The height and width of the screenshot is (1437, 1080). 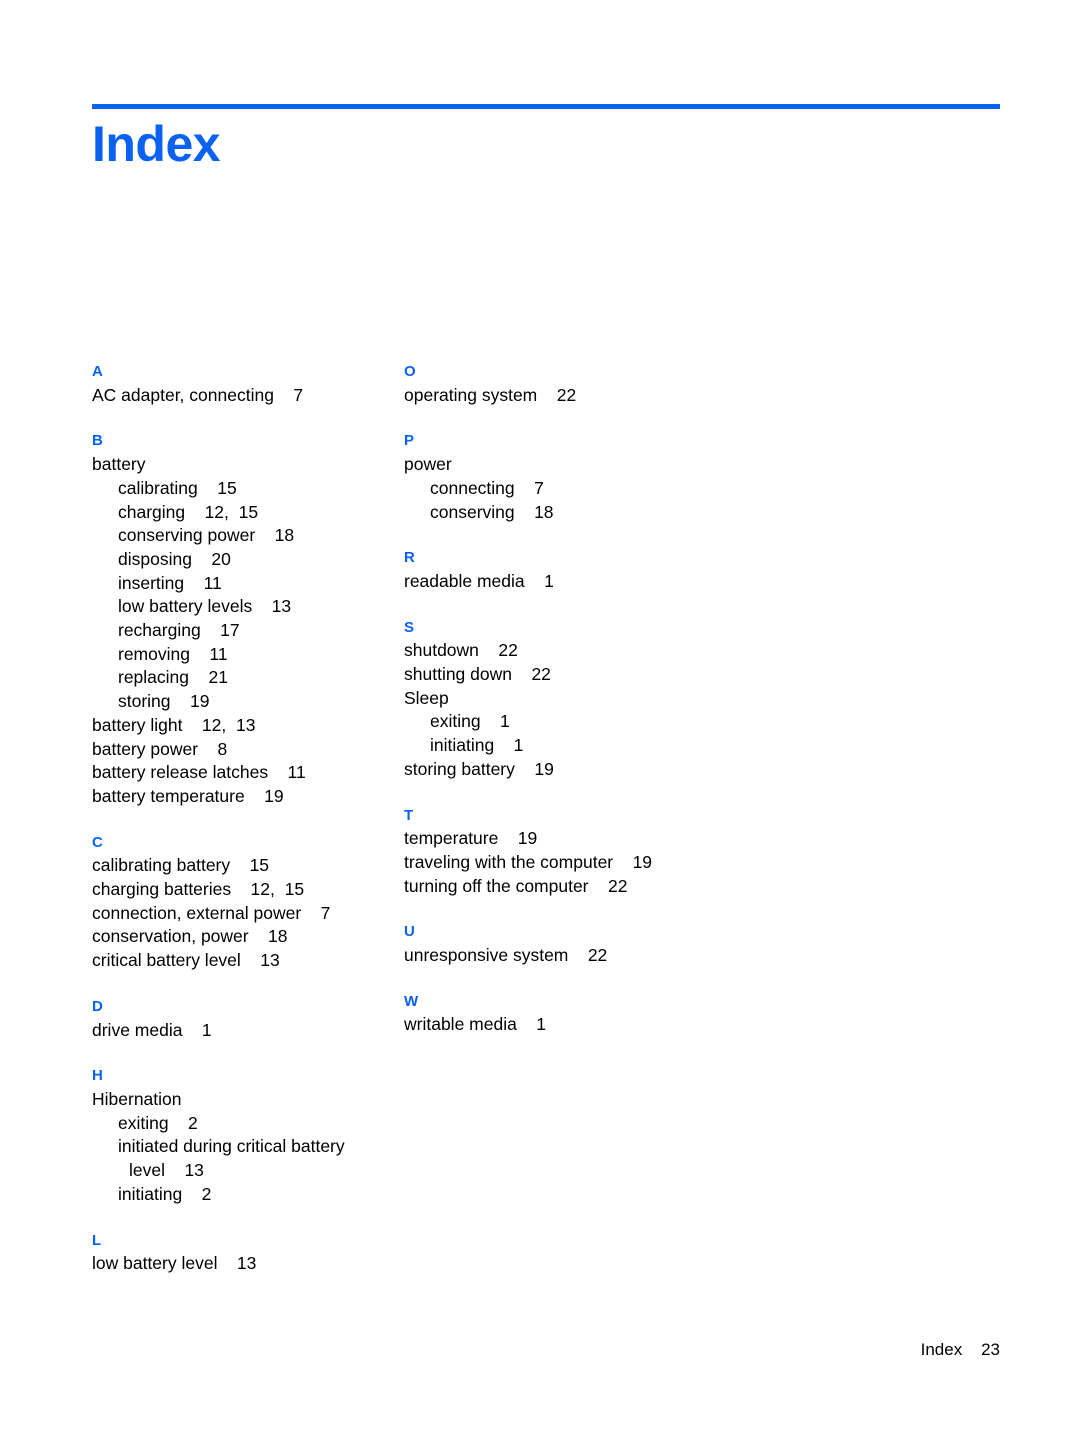 What do you see at coordinates (97, 1240) in the screenshot?
I see `letter-heading: L` at bounding box center [97, 1240].